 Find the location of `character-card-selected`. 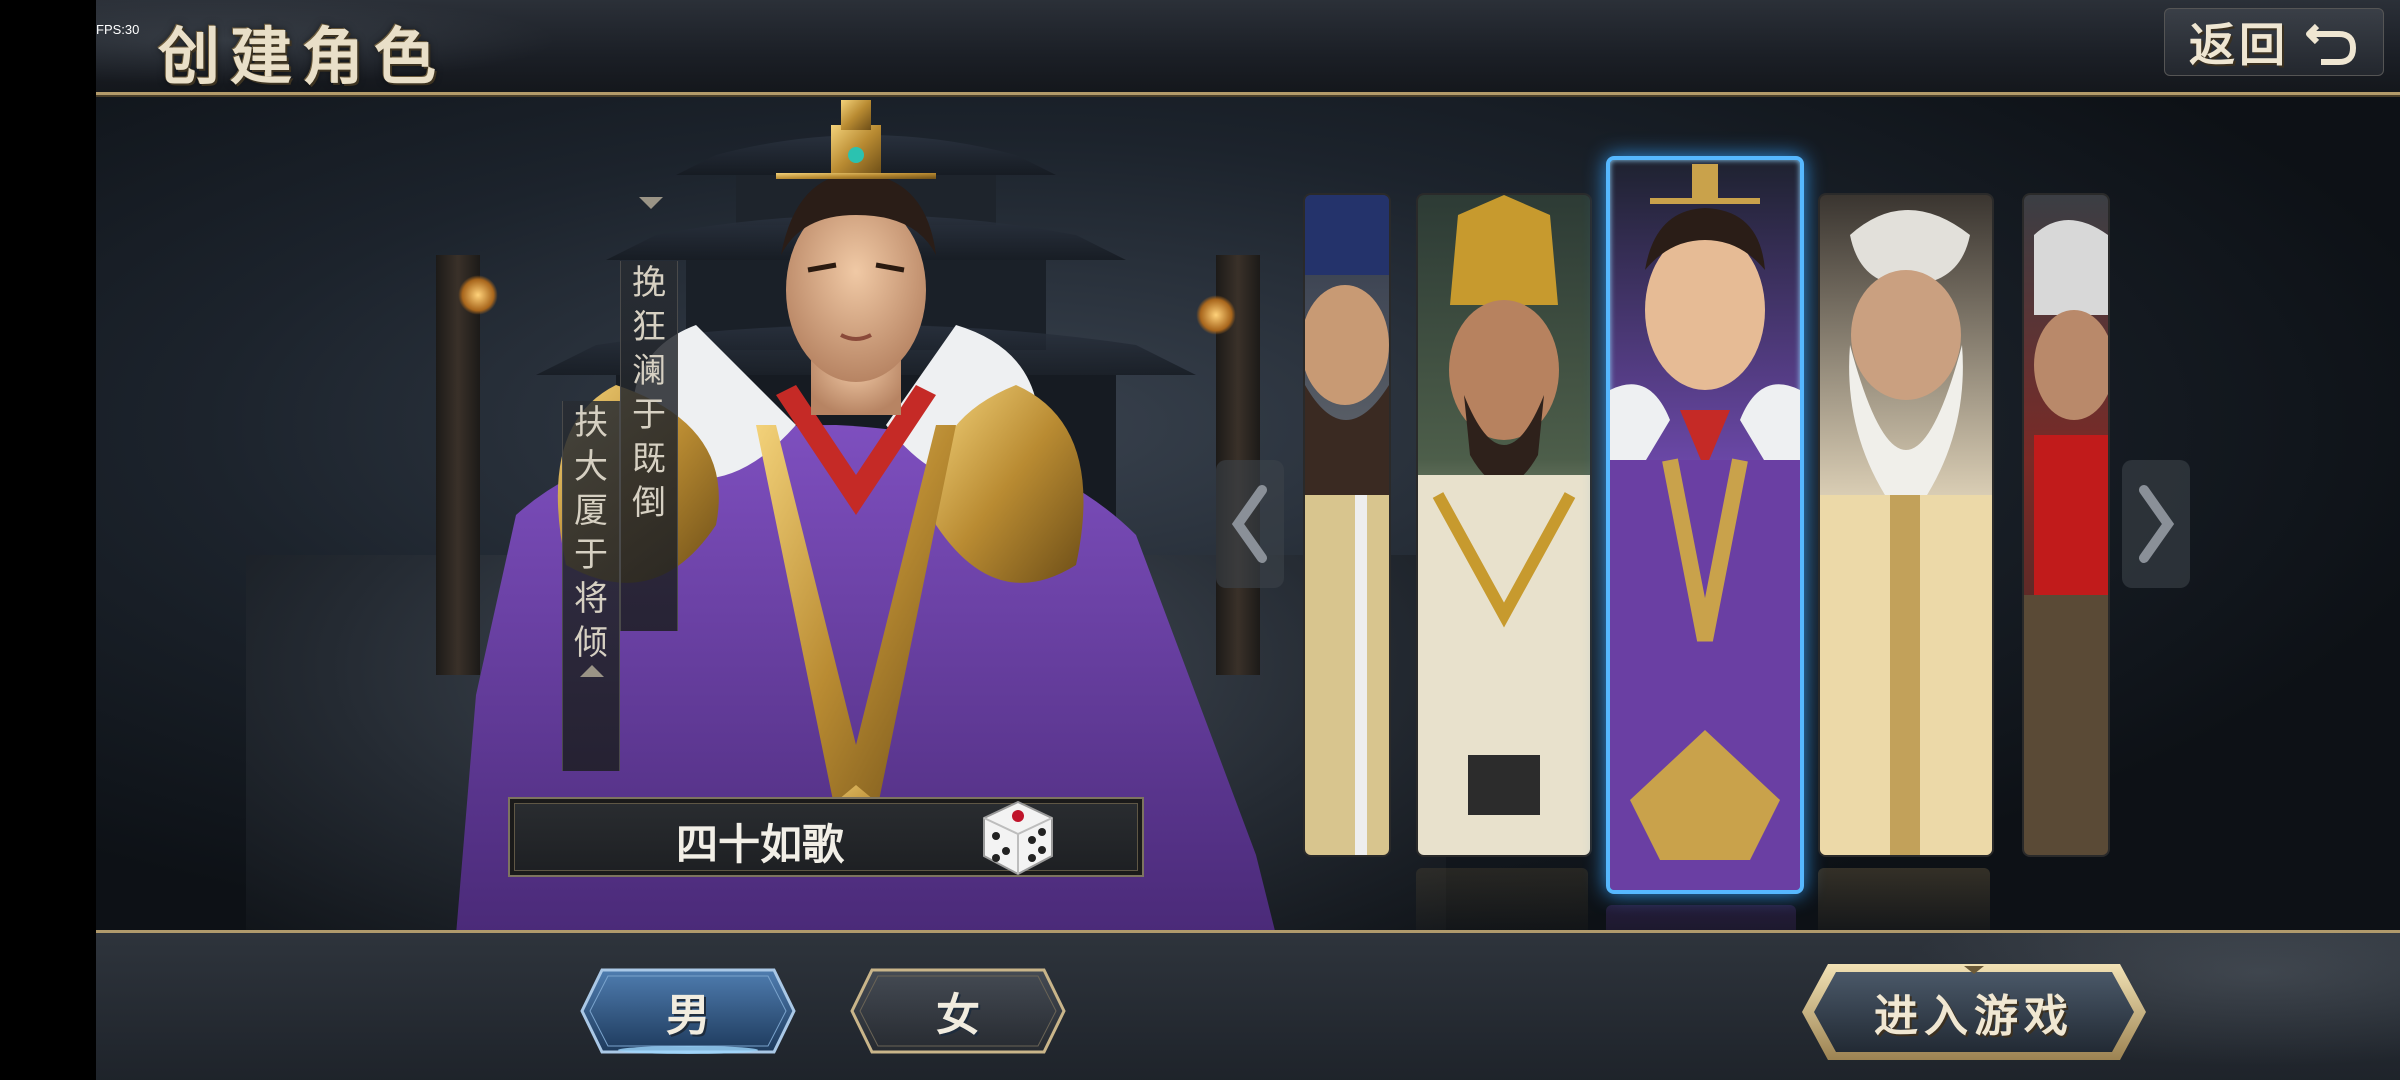

character-card-selected is located at coordinates (1705, 525).